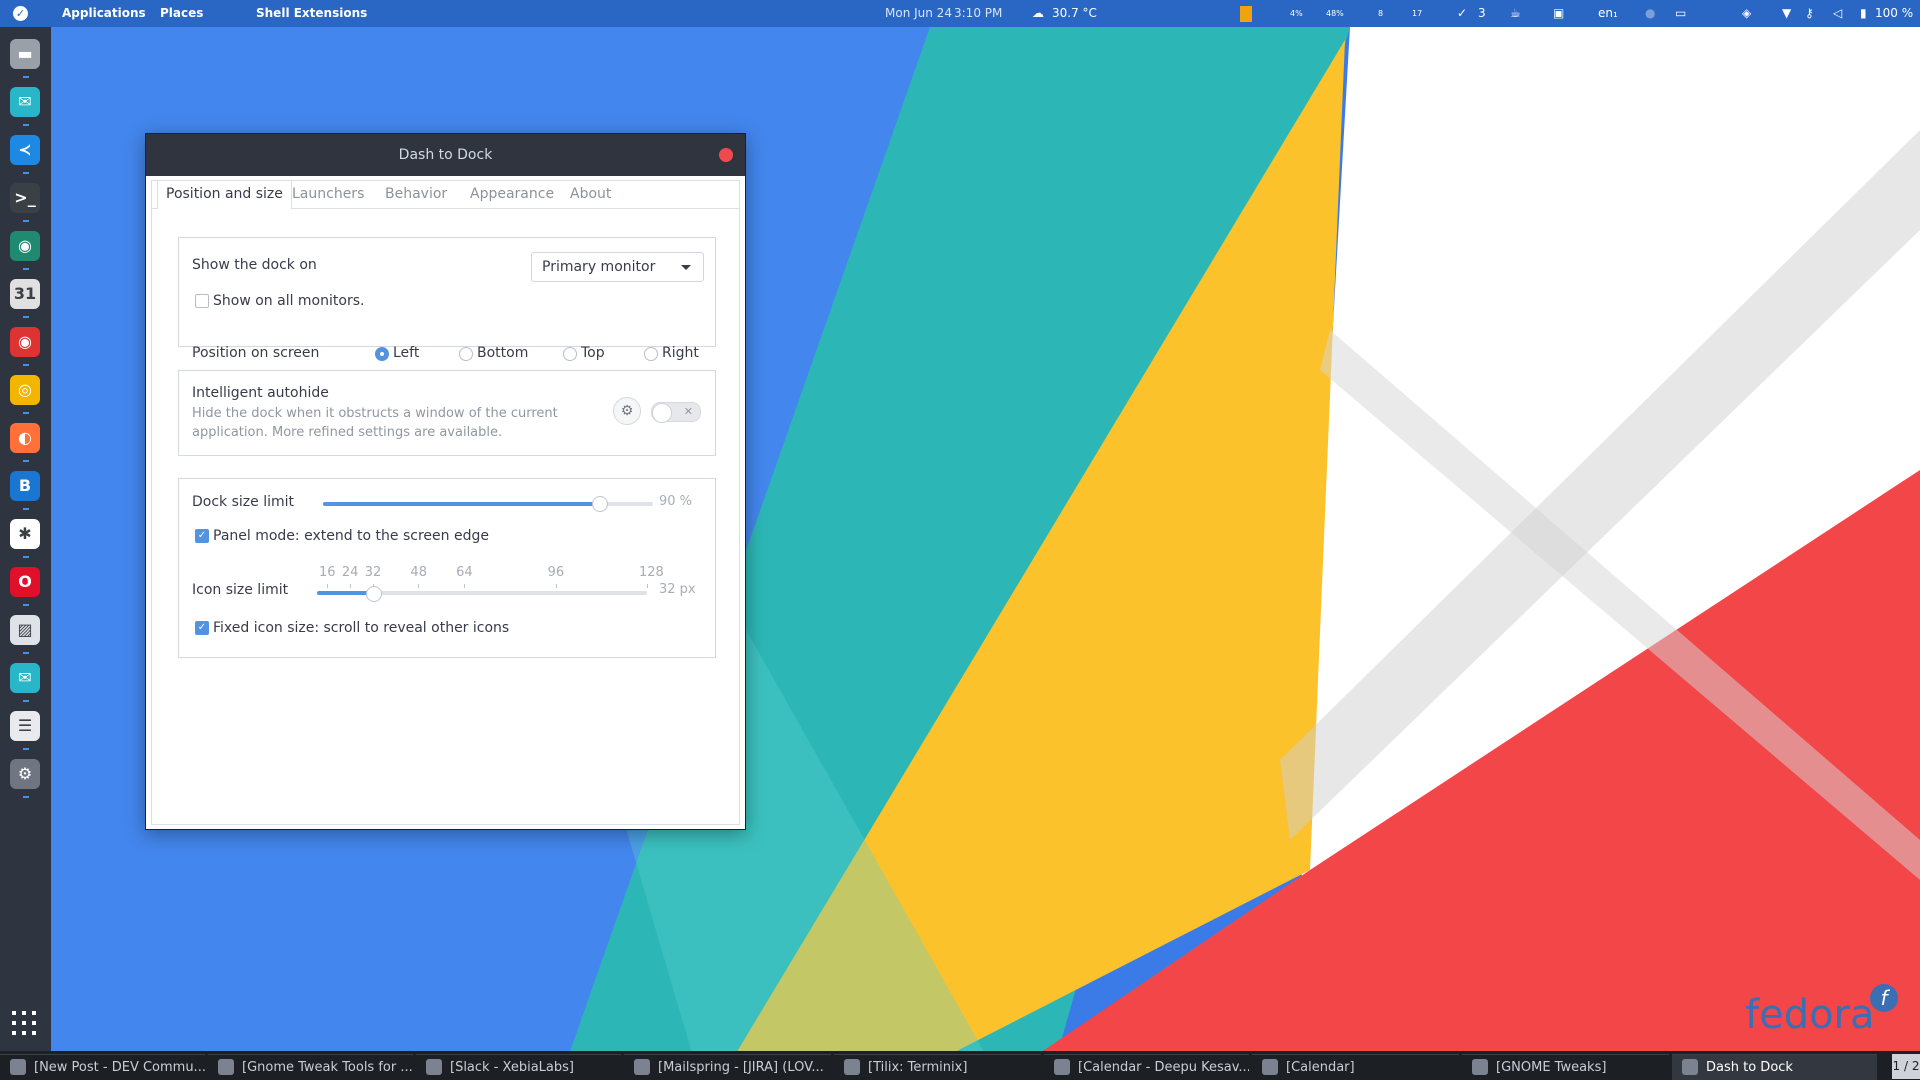 This screenshot has width=1920, height=1080. What do you see at coordinates (1837, 13) in the screenshot?
I see `volume-icon: ◁` at bounding box center [1837, 13].